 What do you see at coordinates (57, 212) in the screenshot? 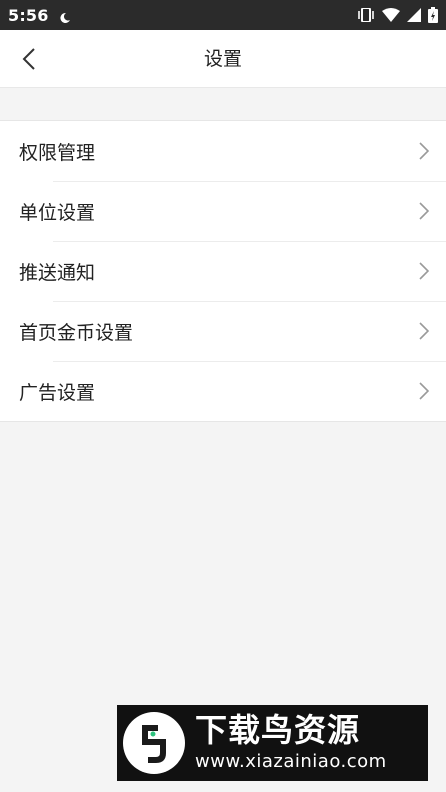
I see `settings-item-label: 单位设置` at bounding box center [57, 212].